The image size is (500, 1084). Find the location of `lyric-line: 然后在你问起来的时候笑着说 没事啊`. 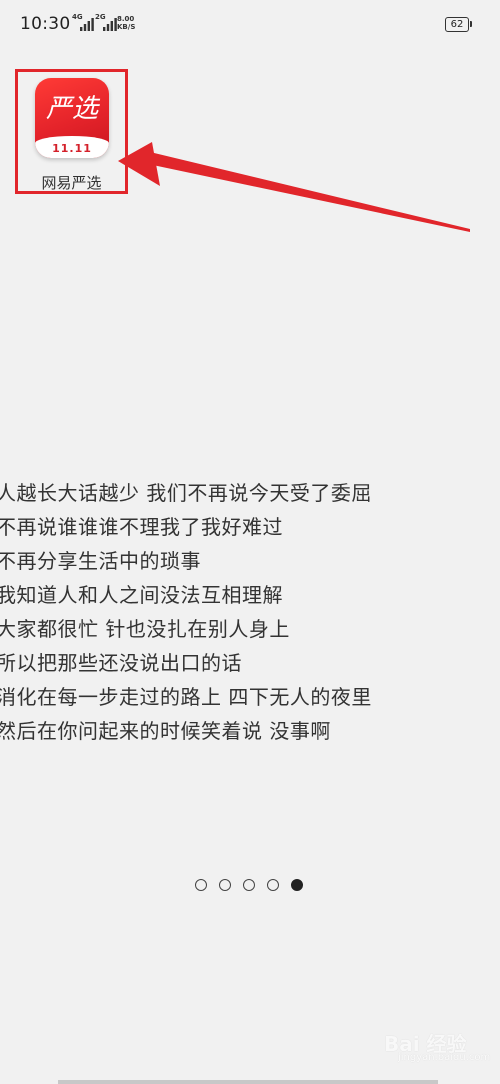

lyric-line: 然后在你问起来的时候笑着说 没事啊 is located at coordinates (165, 731).